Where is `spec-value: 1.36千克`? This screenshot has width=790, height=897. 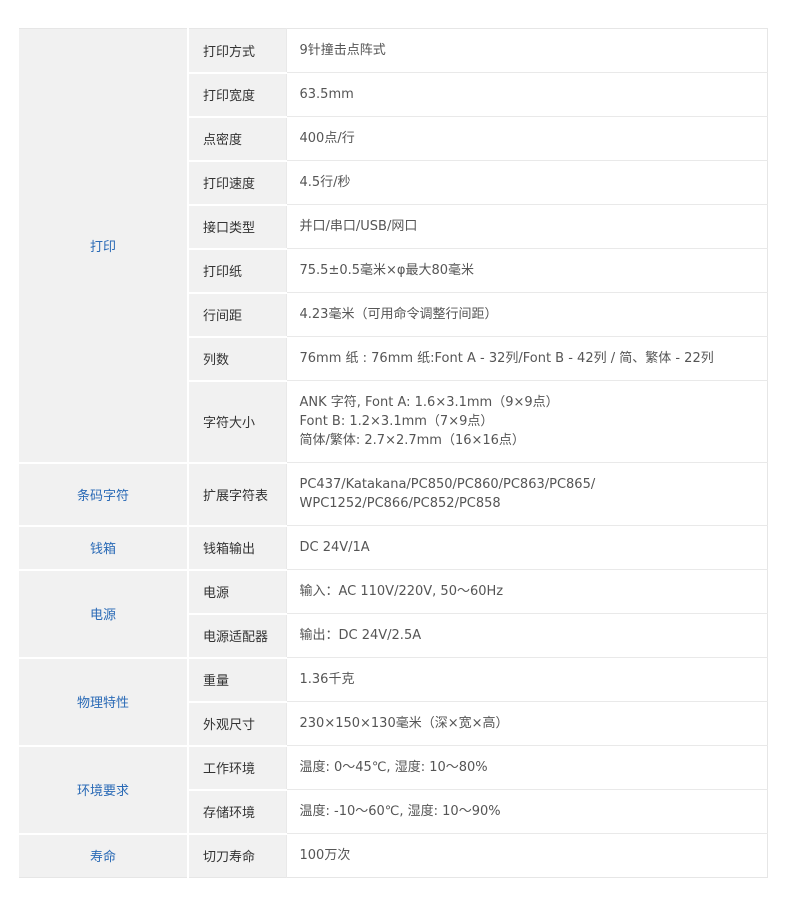
spec-value: 1.36千克 is located at coordinates (527, 679).